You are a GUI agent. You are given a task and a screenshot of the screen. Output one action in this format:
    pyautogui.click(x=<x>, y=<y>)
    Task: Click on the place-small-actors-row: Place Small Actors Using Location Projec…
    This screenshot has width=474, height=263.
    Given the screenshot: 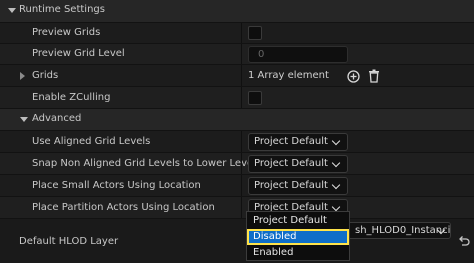 What is the action you would take?
    pyautogui.click(x=237, y=185)
    